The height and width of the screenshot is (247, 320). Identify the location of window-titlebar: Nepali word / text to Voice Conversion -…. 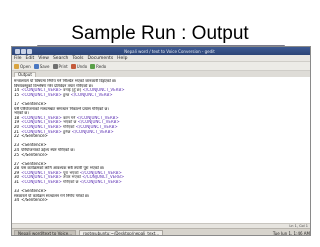
(161, 51).